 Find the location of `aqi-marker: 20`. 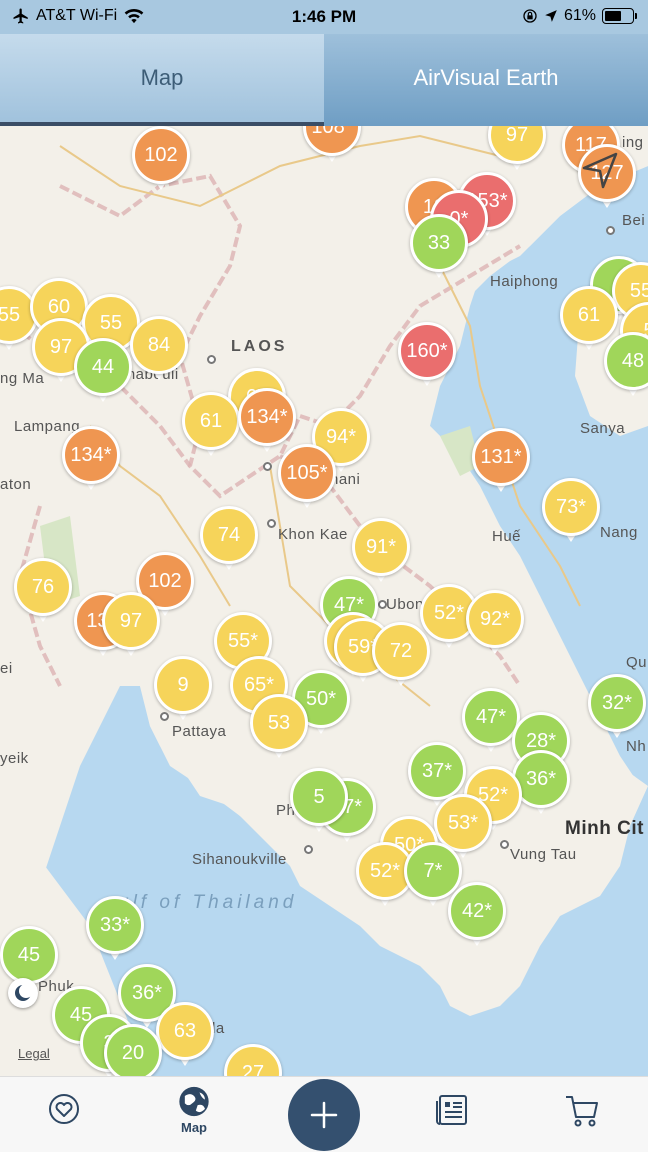

aqi-marker: 20 is located at coordinates (133, 1050).